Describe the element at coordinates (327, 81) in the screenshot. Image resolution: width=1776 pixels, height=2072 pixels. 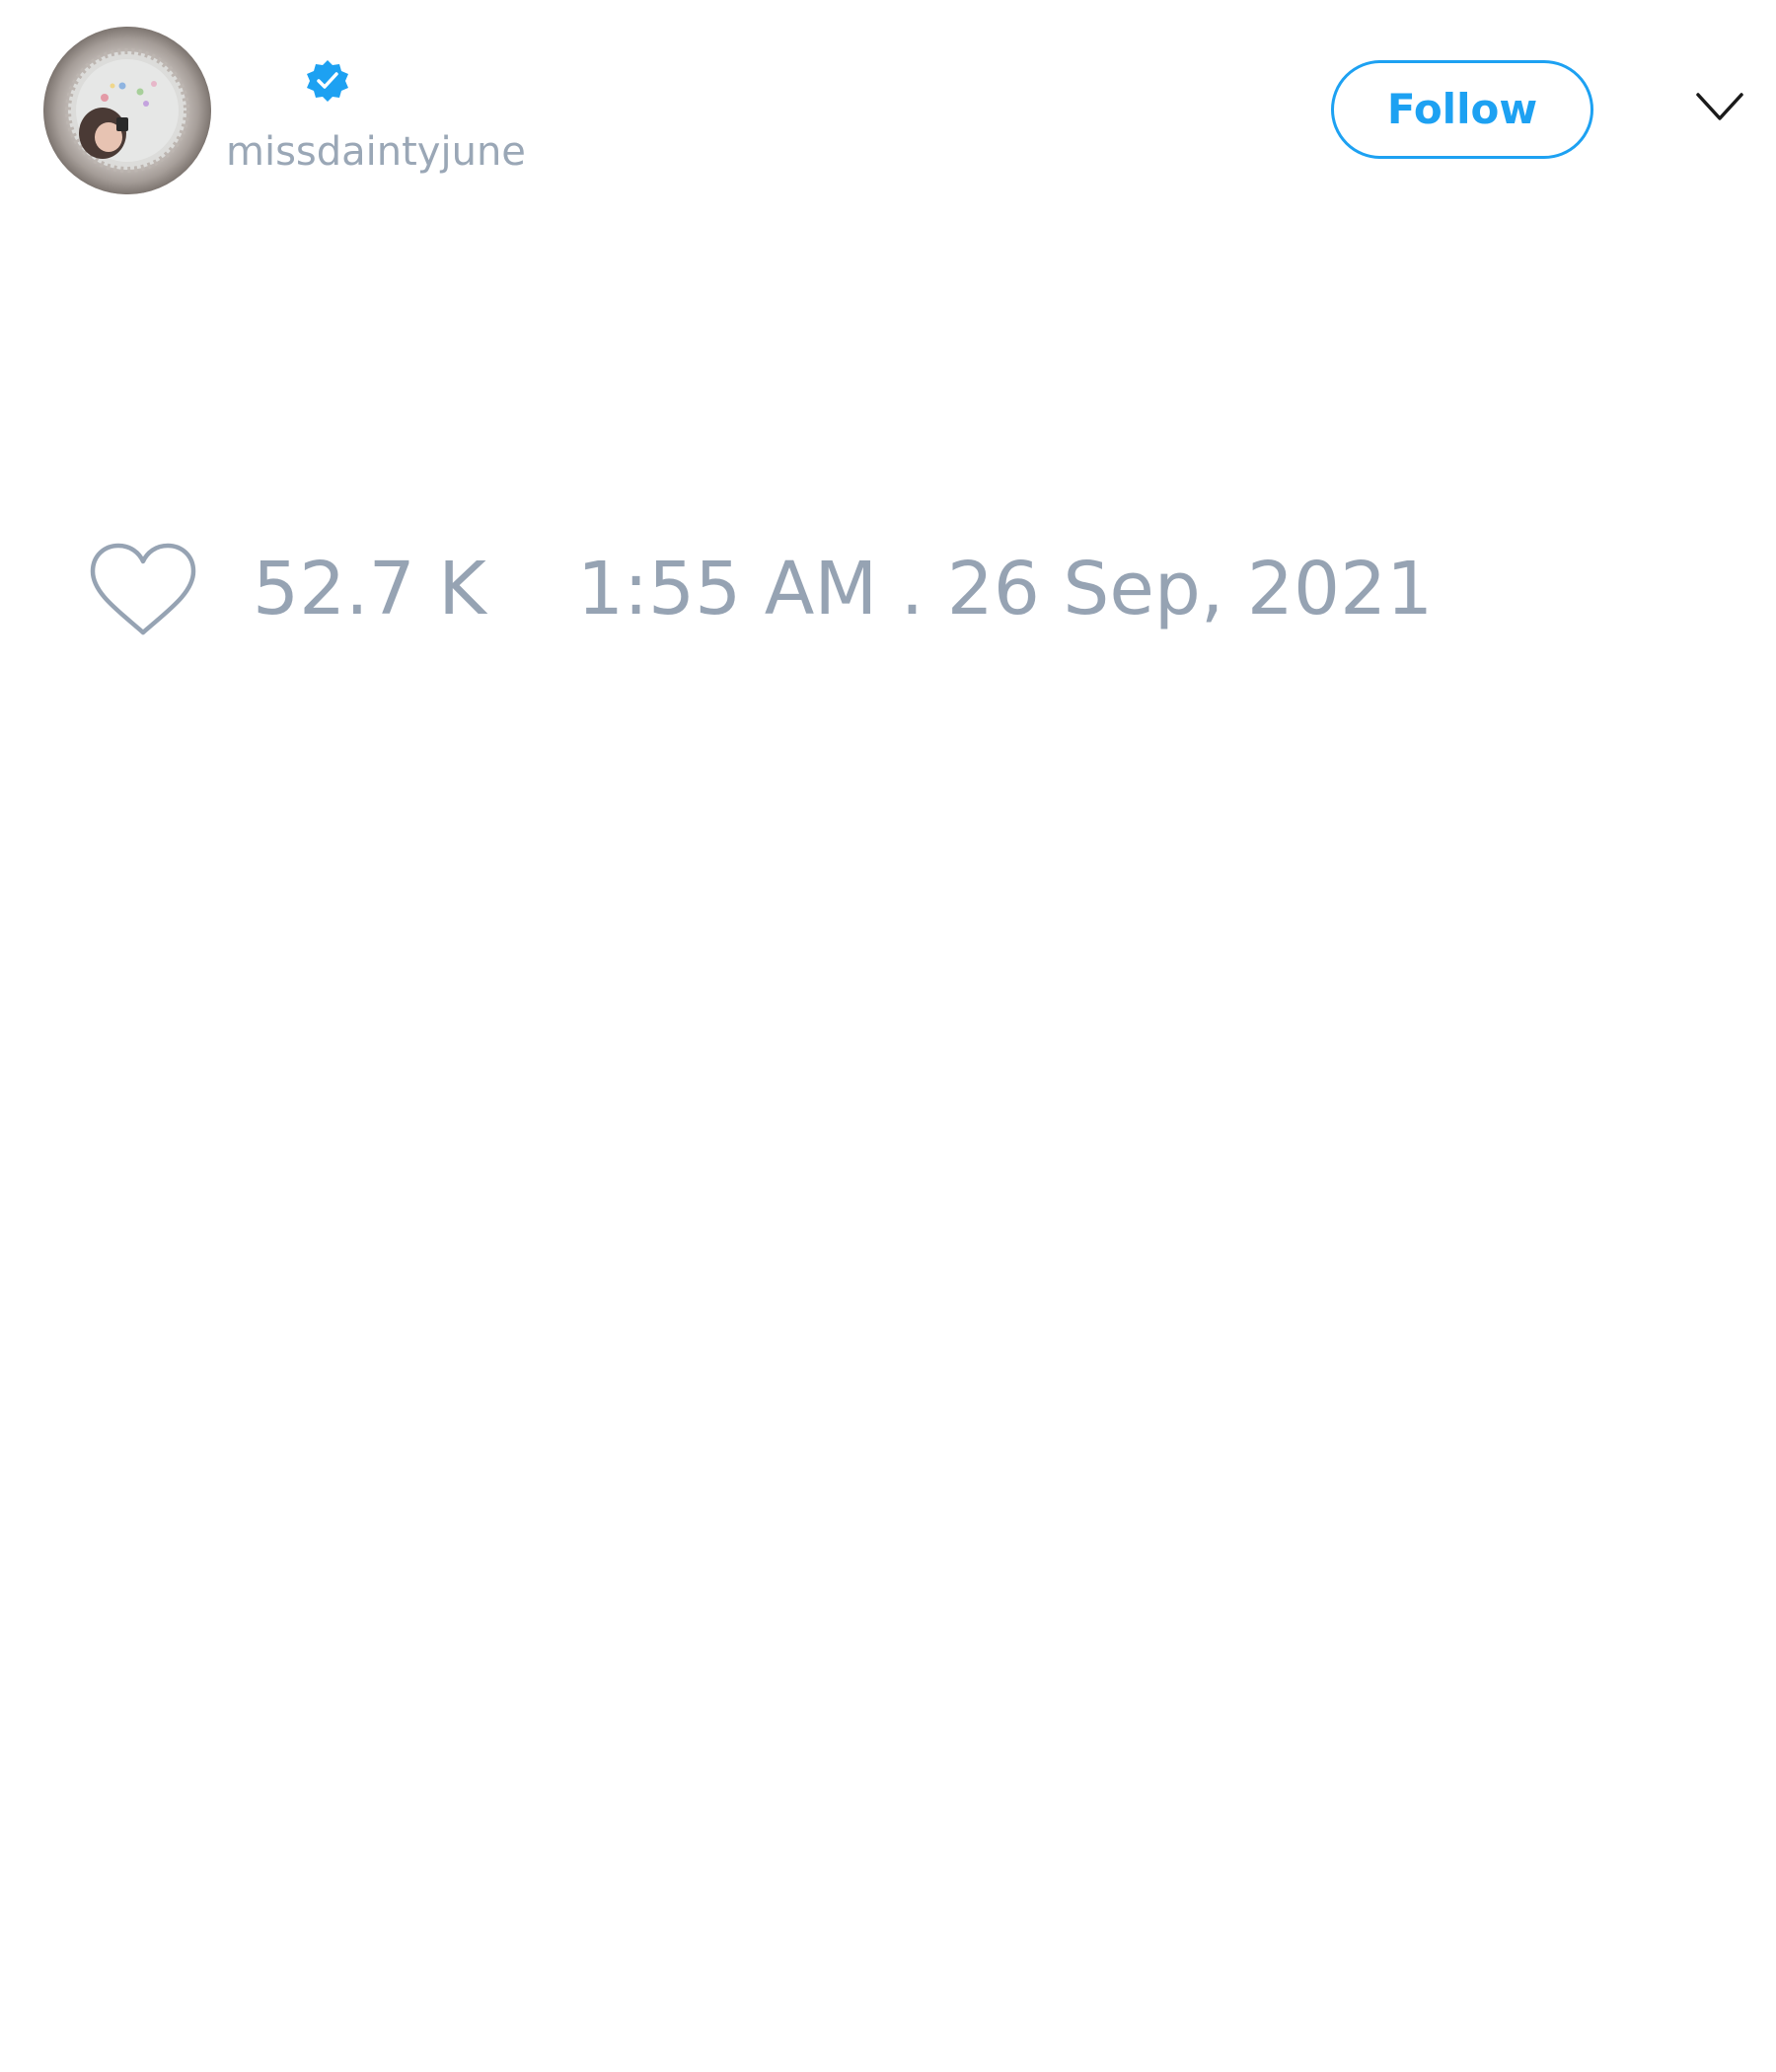
I see `verified-badge-icon` at that location.